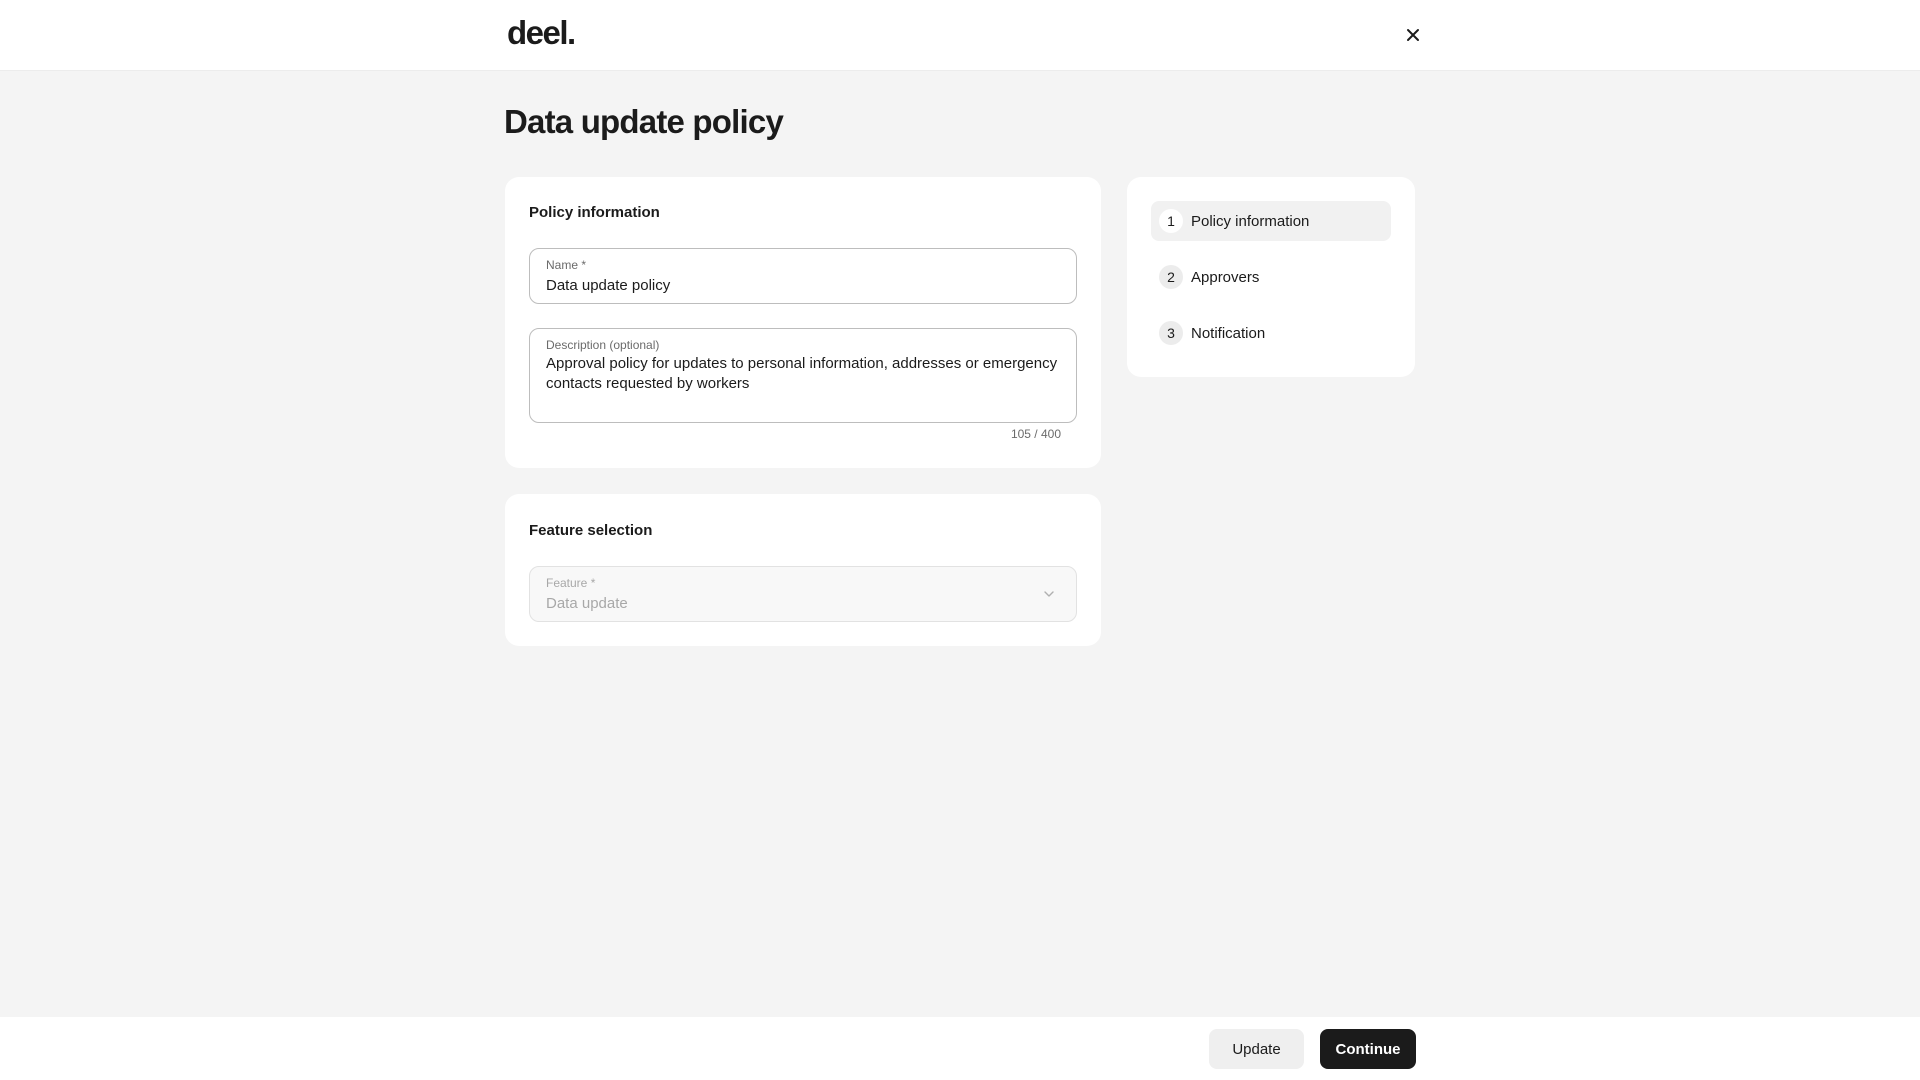  What do you see at coordinates (803, 276) in the screenshot?
I see `name-field: Name * Data update policy` at bounding box center [803, 276].